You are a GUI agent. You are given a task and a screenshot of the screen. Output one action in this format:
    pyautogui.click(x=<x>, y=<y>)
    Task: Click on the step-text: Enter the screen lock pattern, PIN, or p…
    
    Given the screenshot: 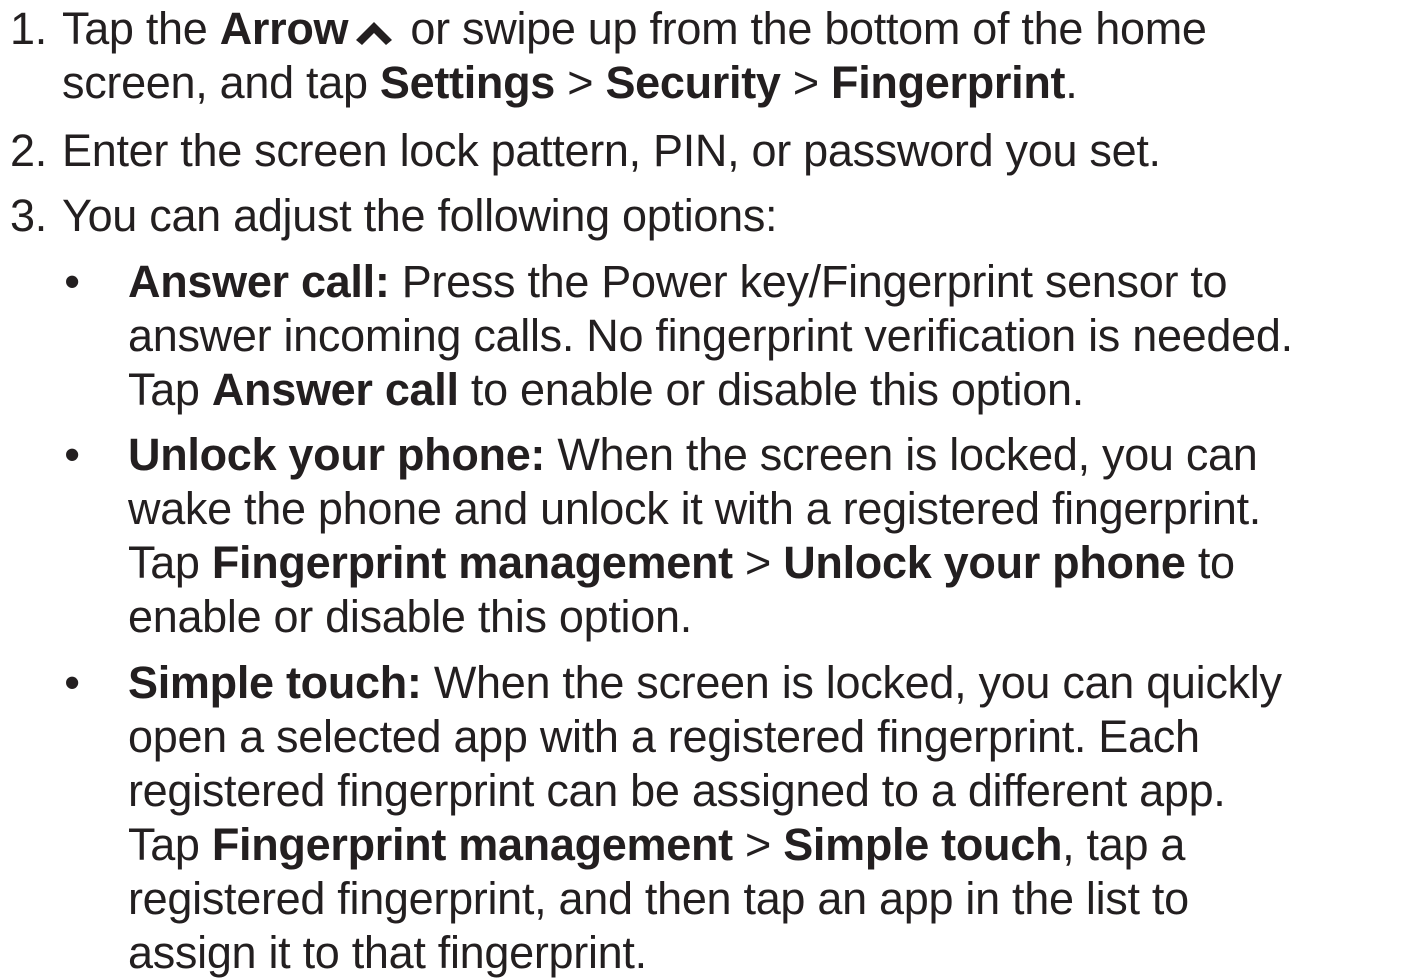 What is the action you would take?
    pyautogui.click(x=611, y=150)
    